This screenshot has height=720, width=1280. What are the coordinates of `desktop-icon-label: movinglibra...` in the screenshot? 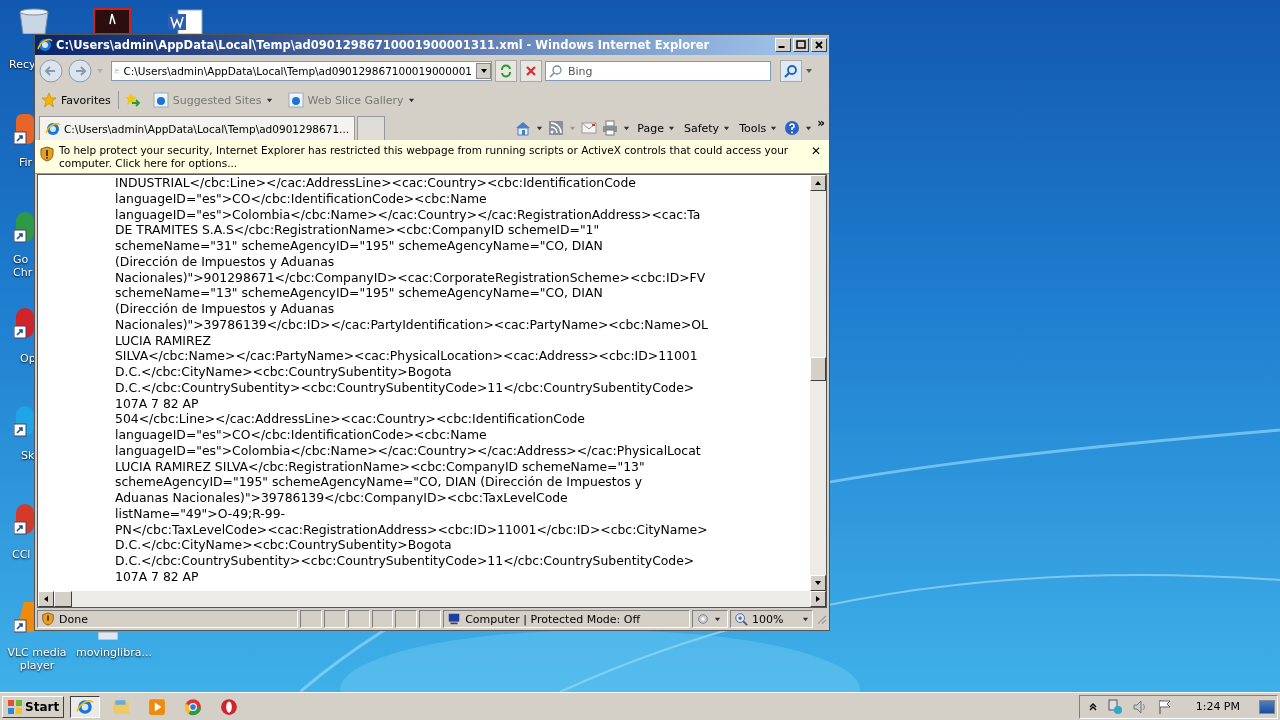 It's located at (114, 652).